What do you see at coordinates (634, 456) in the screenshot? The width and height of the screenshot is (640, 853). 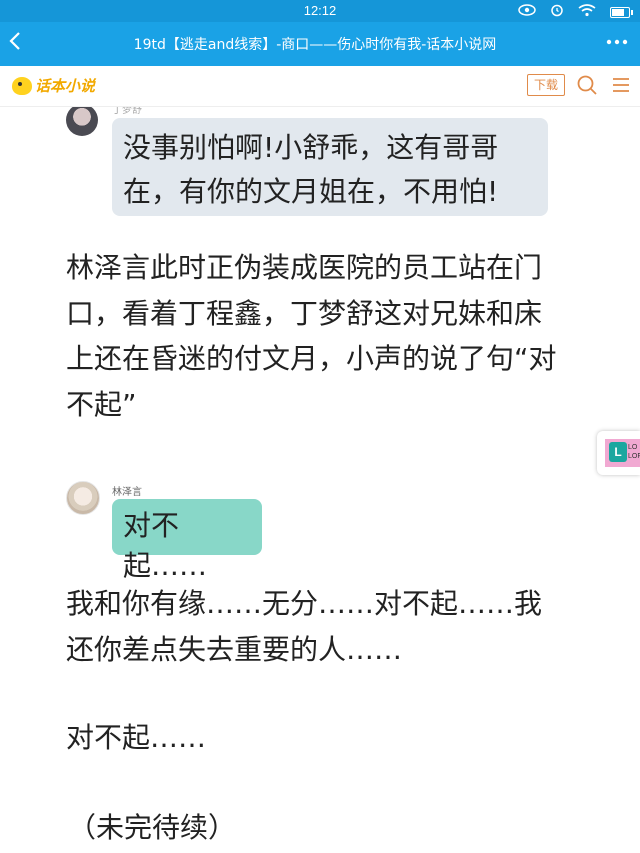 I see `ad-label-line: LOF` at bounding box center [634, 456].